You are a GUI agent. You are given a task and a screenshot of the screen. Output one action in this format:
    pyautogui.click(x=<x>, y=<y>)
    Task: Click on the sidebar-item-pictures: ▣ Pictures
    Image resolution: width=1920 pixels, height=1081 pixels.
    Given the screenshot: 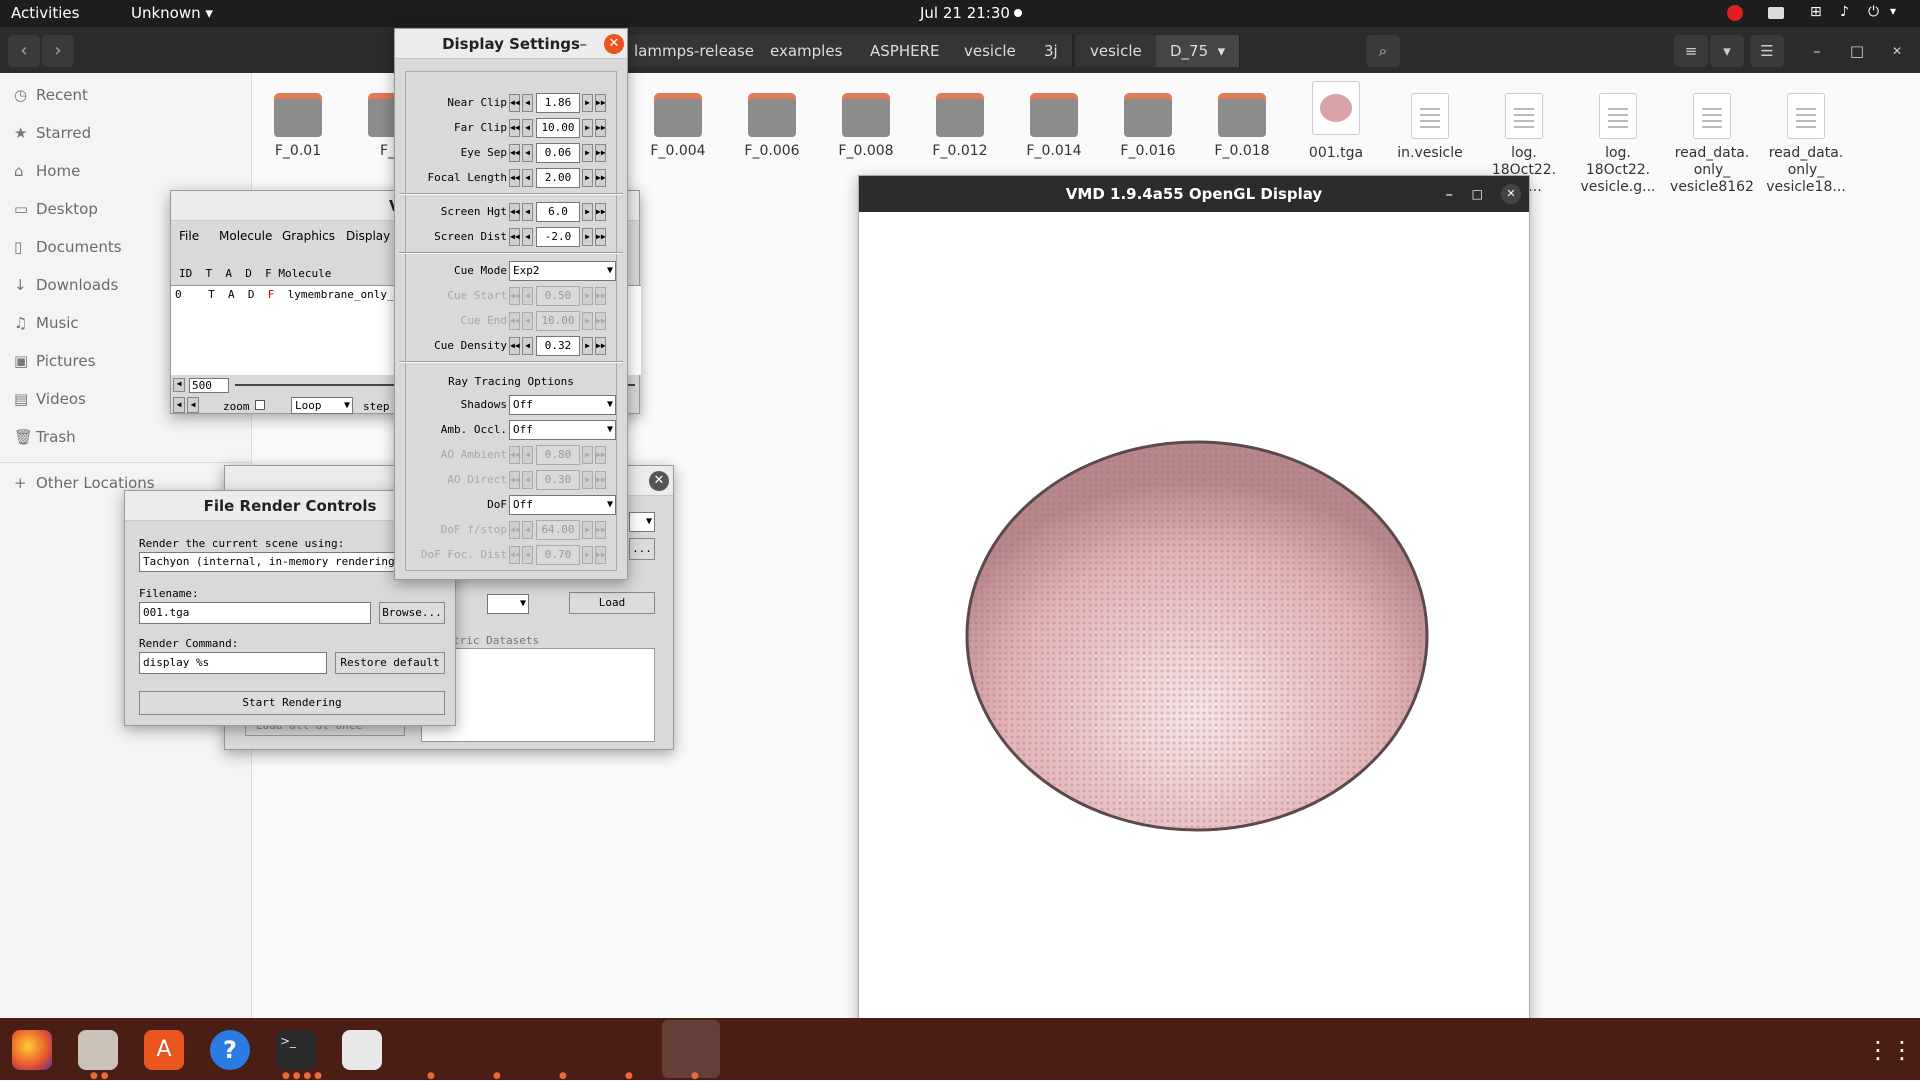 What is the action you would take?
    pyautogui.click(x=54, y=361)
    